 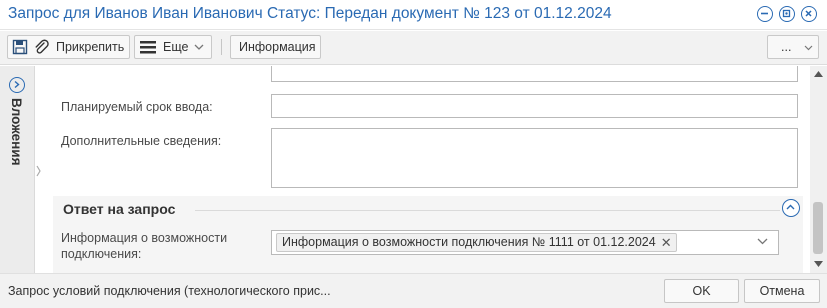 I want to click on more-button: Еще, so click(x=173, y=47).